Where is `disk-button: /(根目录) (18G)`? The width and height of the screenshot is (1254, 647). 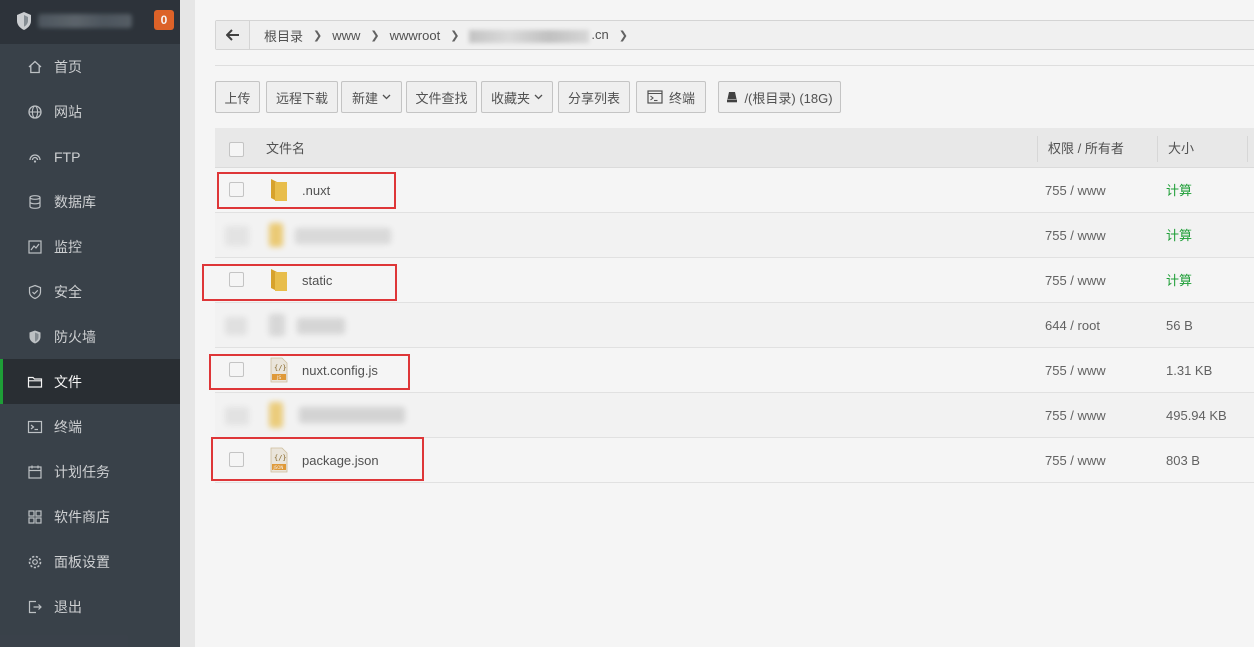
disk-button: /(根目录) (18G) is located at coordinates (779, 97).